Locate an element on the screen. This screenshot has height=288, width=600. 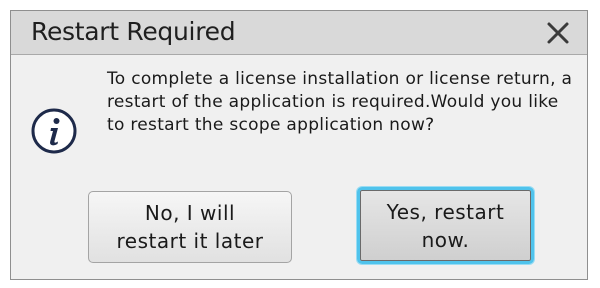
restart-later-label: No, I will restart it later is located at coordinates (190, 227).